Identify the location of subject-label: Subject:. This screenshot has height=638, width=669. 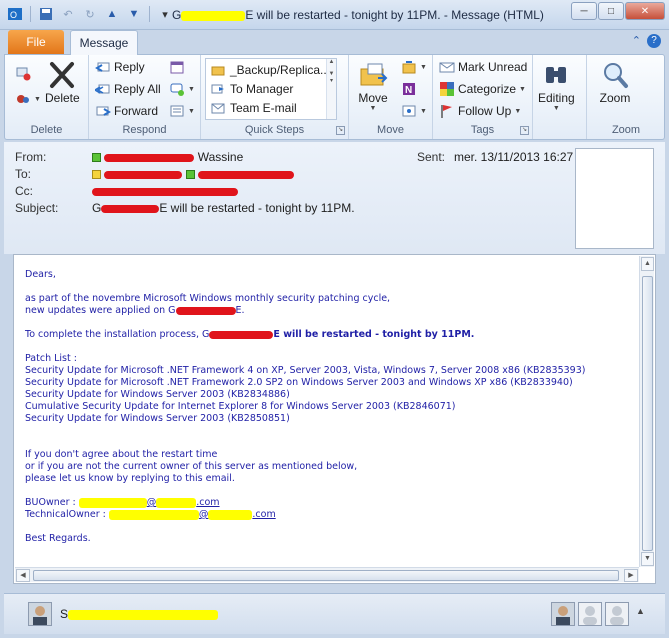
(37, 208).